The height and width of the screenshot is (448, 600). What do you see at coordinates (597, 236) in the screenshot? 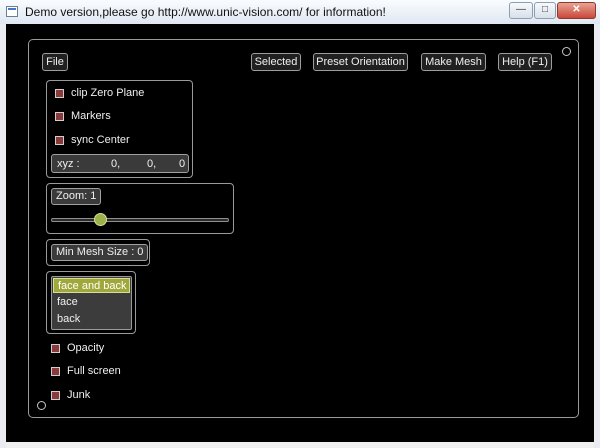
I see `window-frame-right` at bounding box center [597, 236].